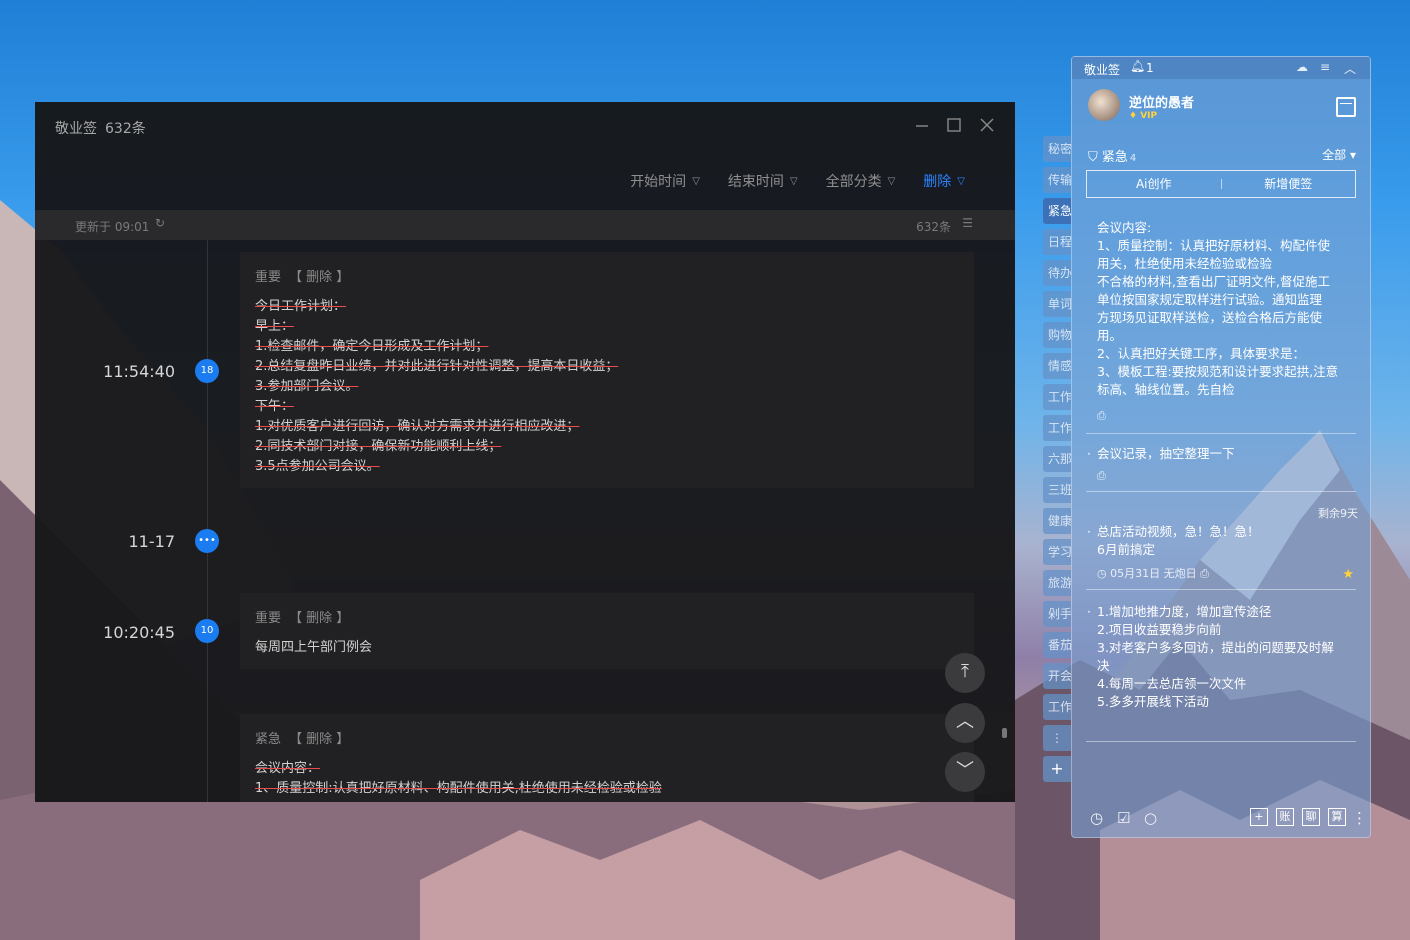 This screenshot has height=940, width=1410. What do you see at coordinates (1004, 733) in the screenshot?
I see `scrollbar-thumb` at bounding box center [1004, 733].